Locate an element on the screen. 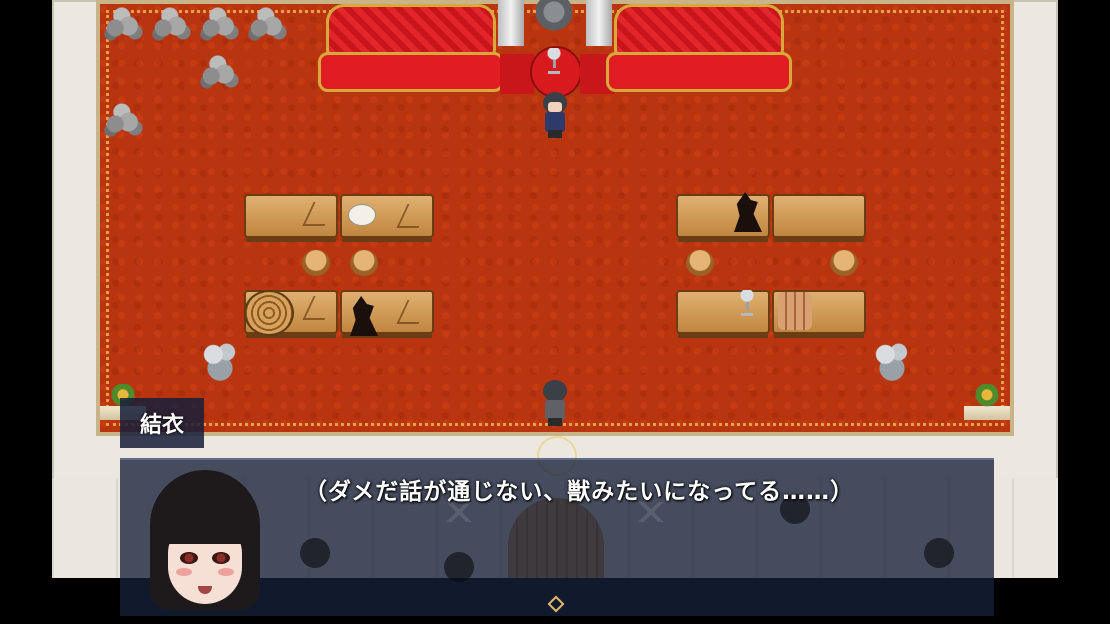 Image resolution: width=1110 pixels, height=624 pixels. red-sofa-right is located at coordinates (699, 49).